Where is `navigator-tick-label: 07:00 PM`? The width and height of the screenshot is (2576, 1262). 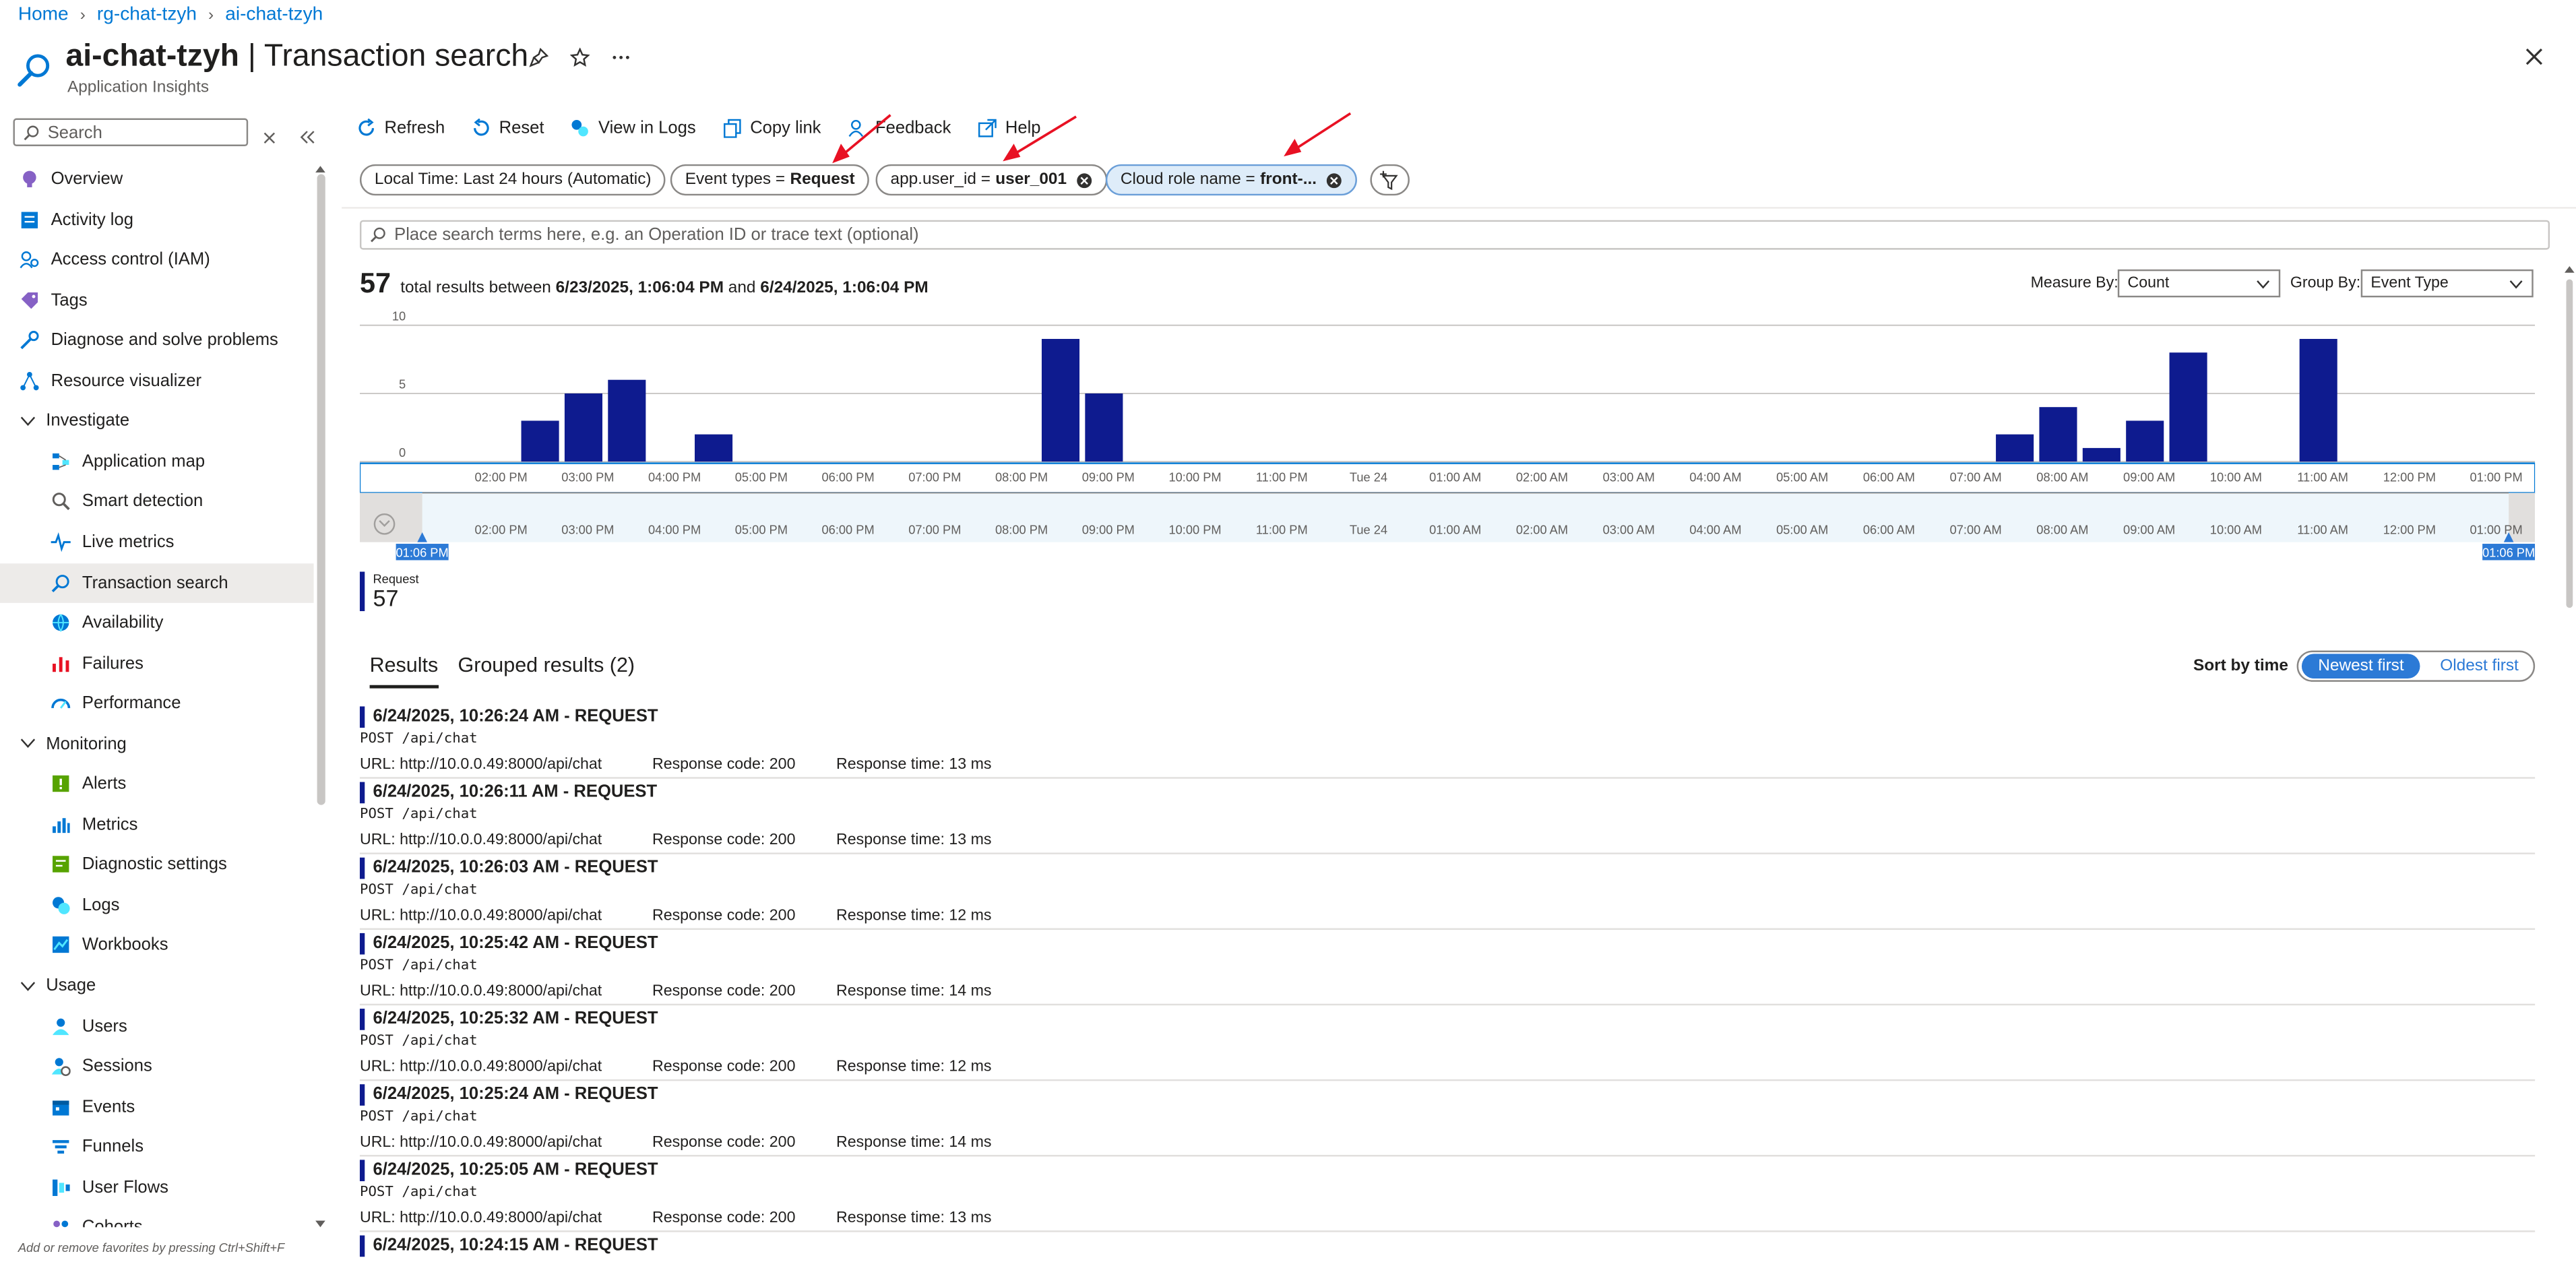
navigator-tick-label: 07:00 PM is located at coordinates (934, 529).